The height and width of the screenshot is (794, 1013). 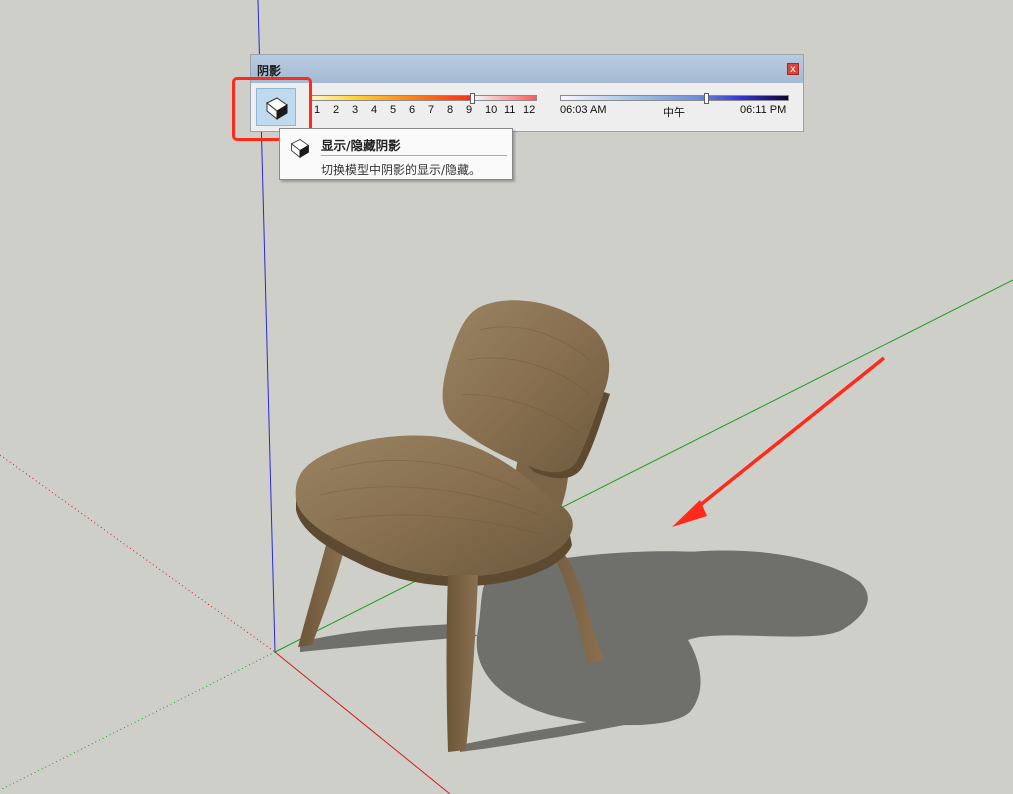 What do you see at coordinates (414, 155) in the screenshot?
I see `tooltip-divider` at bounding box center [414, 155].